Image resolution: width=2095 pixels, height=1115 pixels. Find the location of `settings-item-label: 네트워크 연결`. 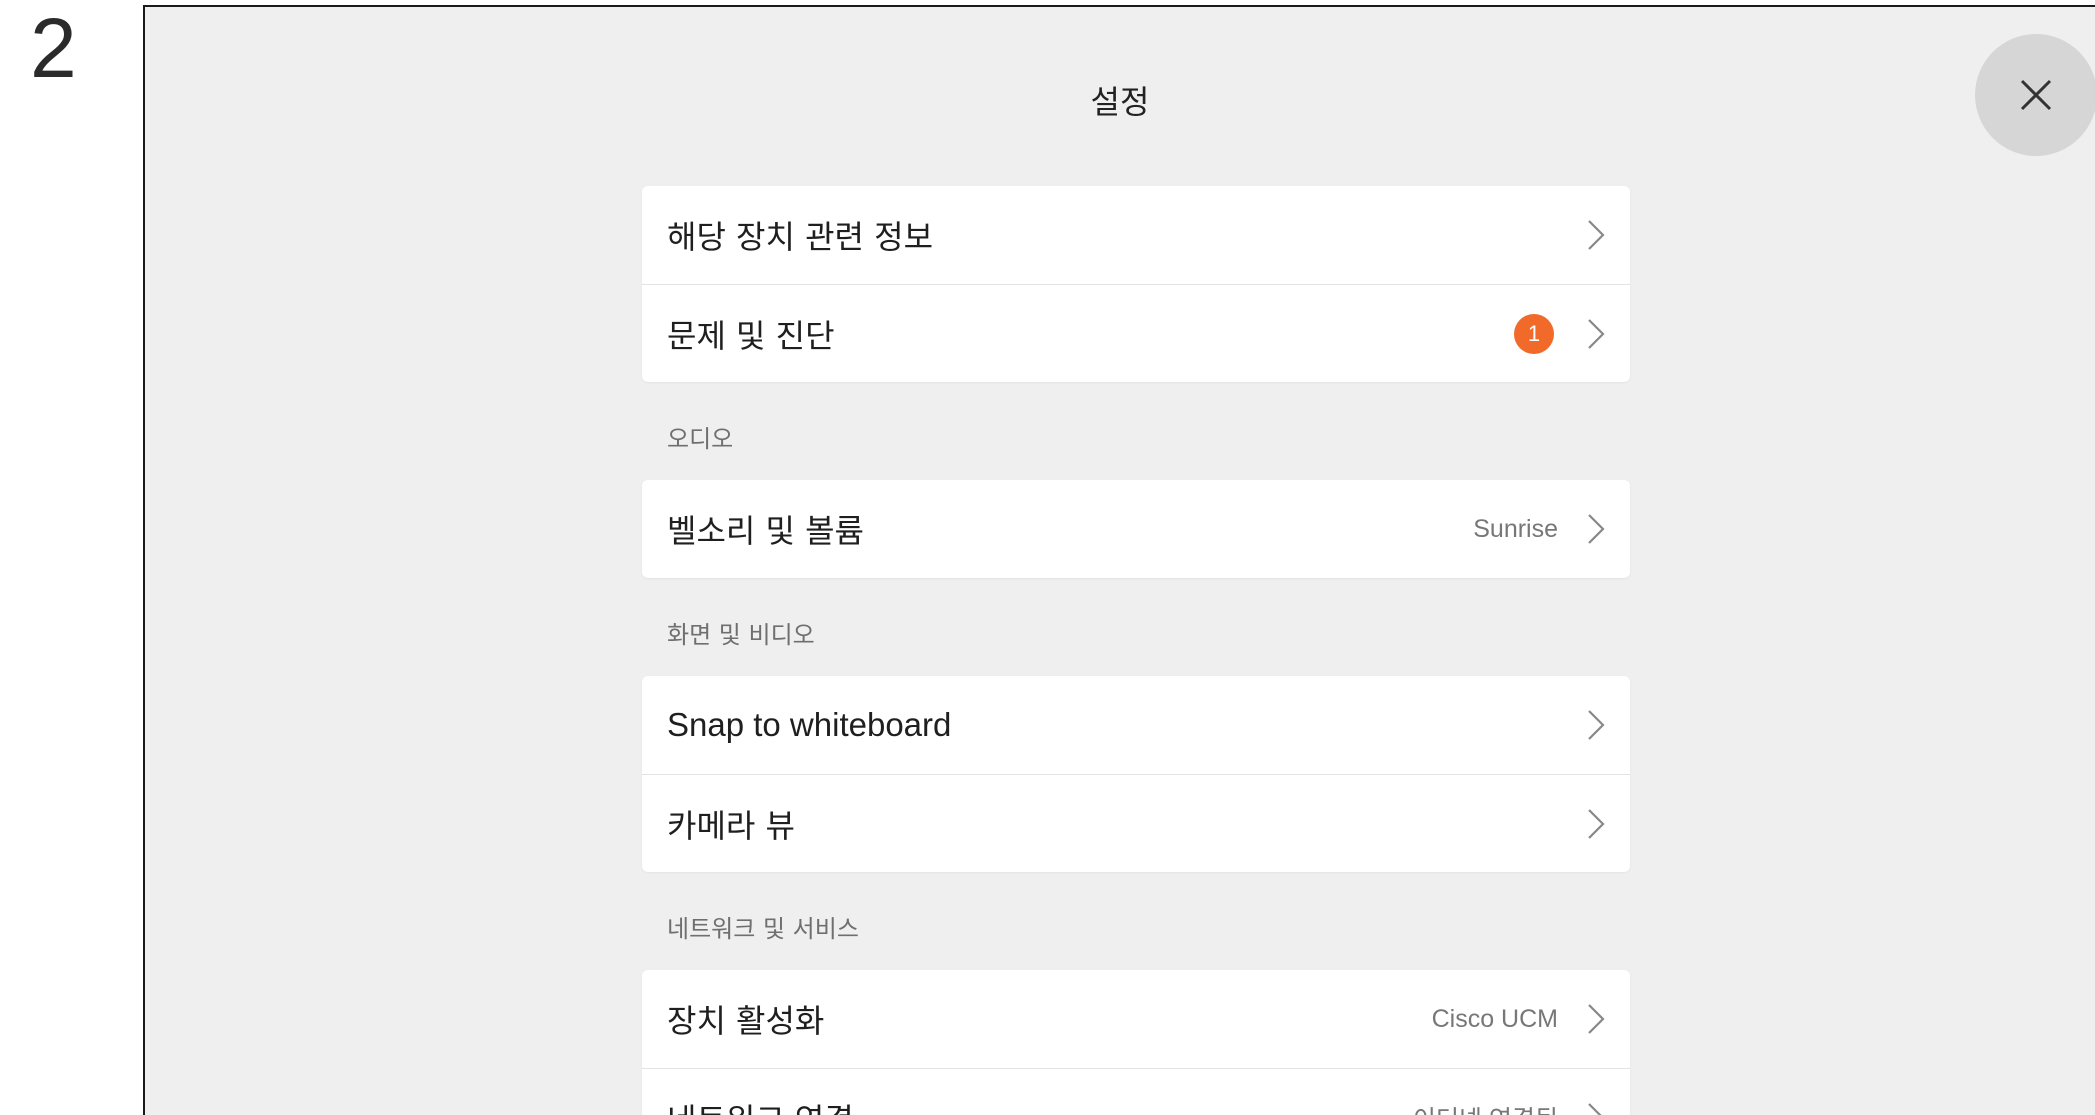

settings-item-label: 네트워크 연결 is located at coordinates (1040, 1105).